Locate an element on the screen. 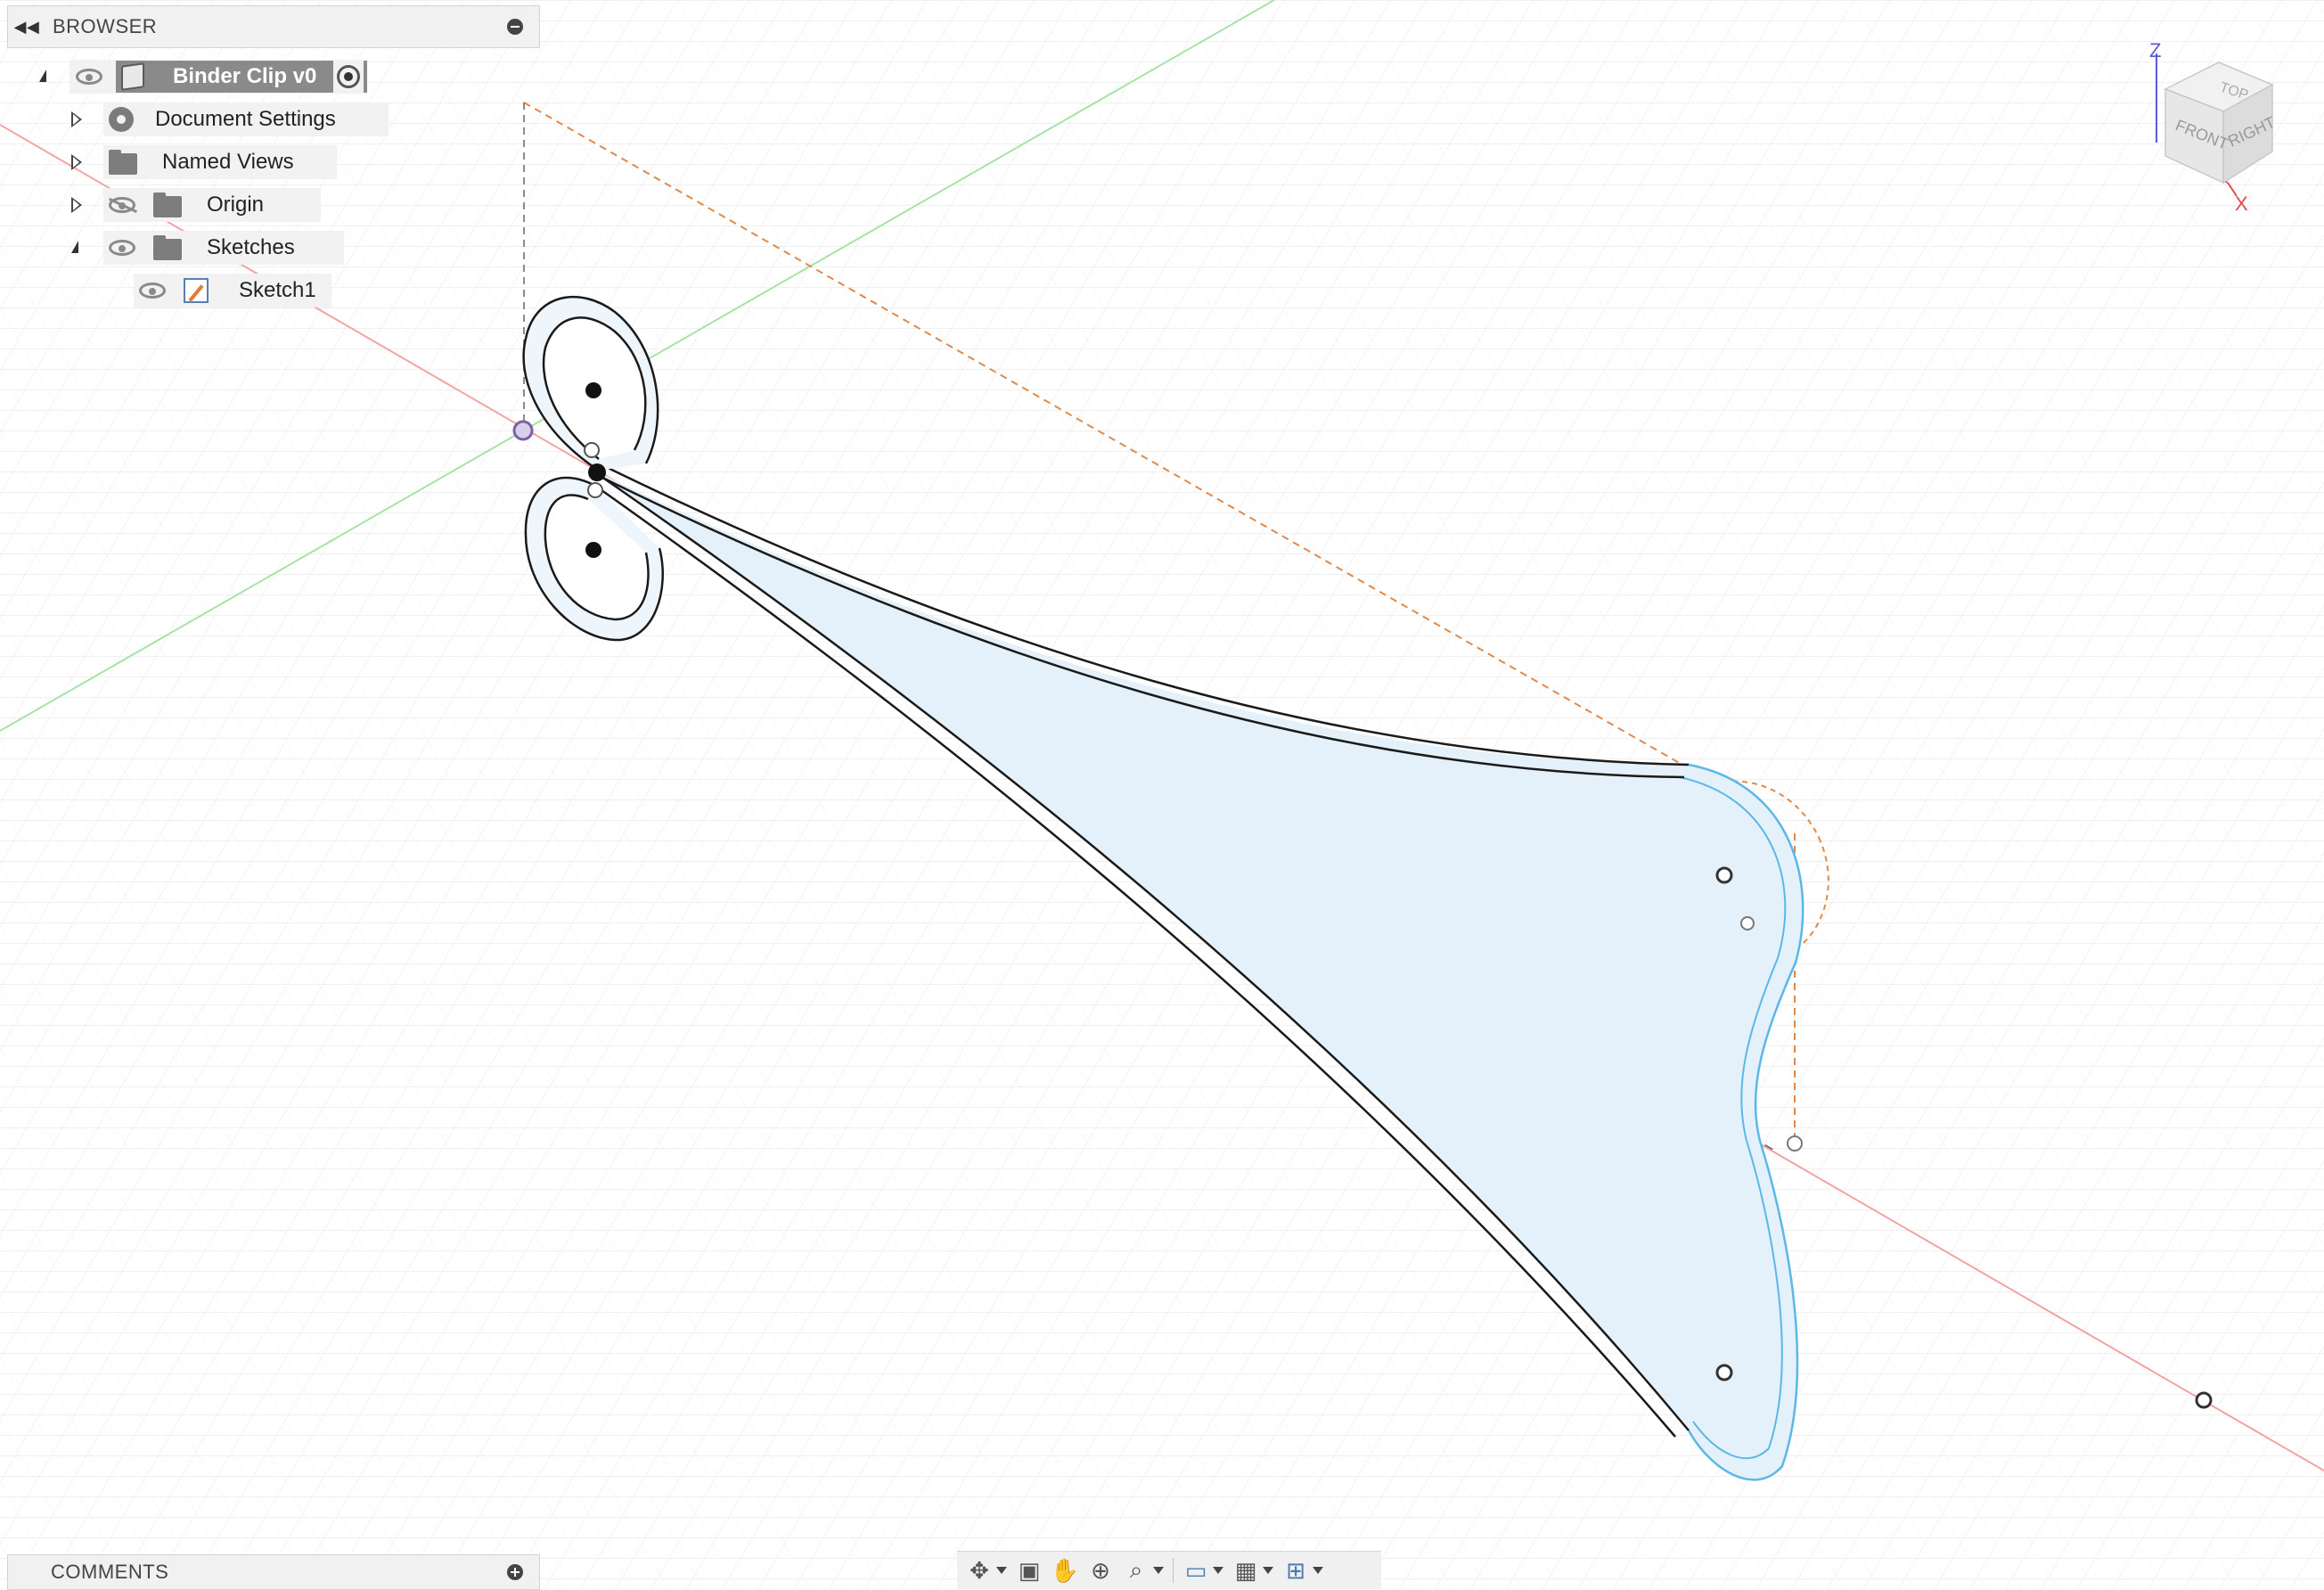 The image size is (2324, 1590). orbit-button: ✥ is located at coordinates (986, 1570).